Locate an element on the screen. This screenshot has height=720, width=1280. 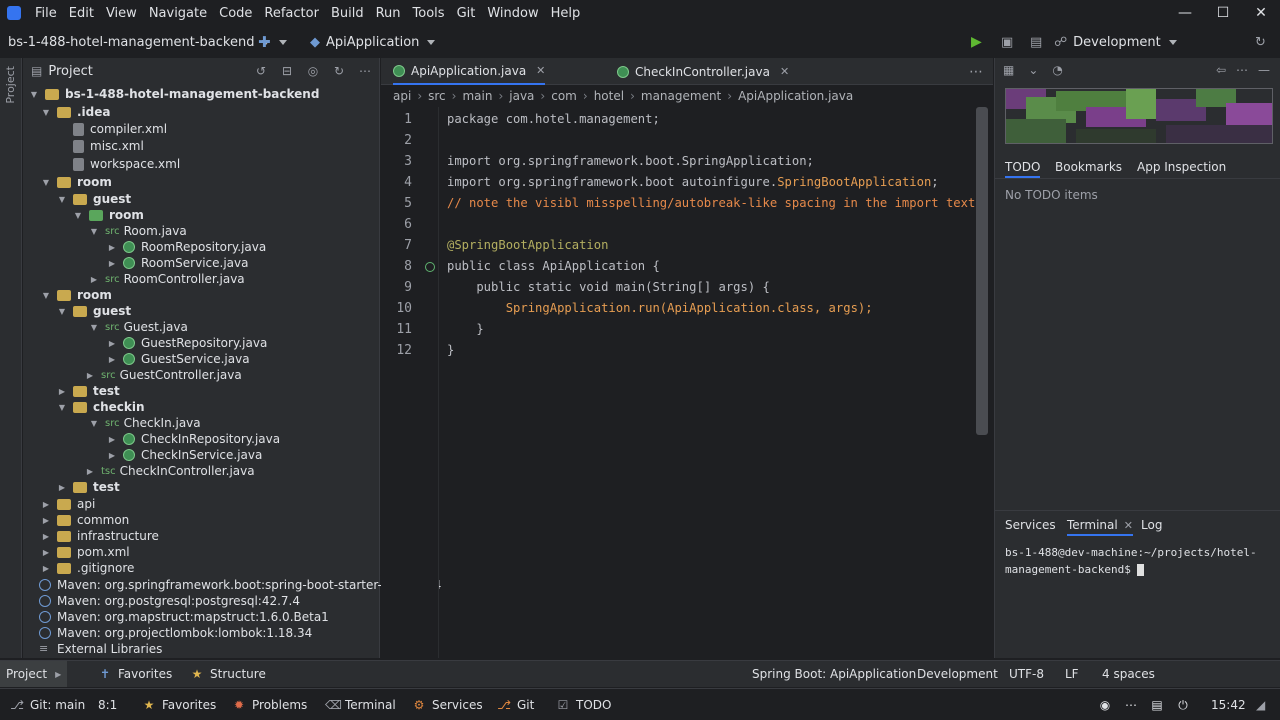
tree-item: ▶ CheckInService.java is located at coordinates (184, 455).